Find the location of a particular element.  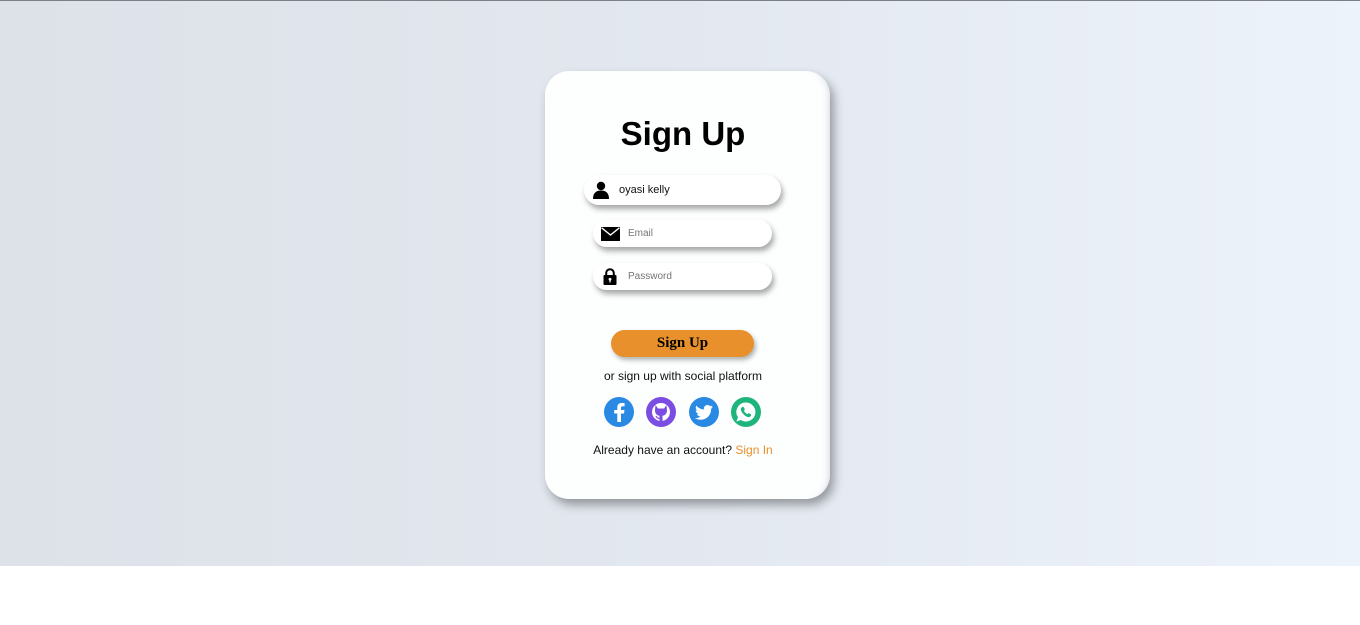

social-platform-text: or sign up with social platform is located at coordinates (683, 376).